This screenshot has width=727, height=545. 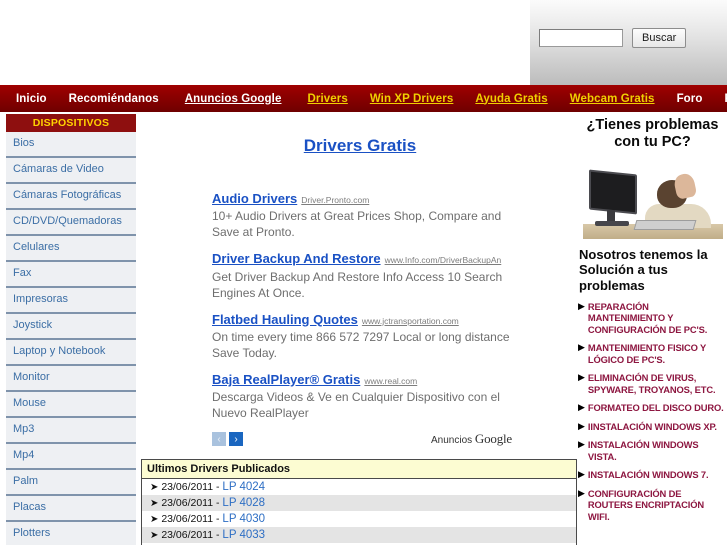 I want to click on ad-heading: Baja RealPlayer® Gratis www.real.com, so click(x=371, y=380).